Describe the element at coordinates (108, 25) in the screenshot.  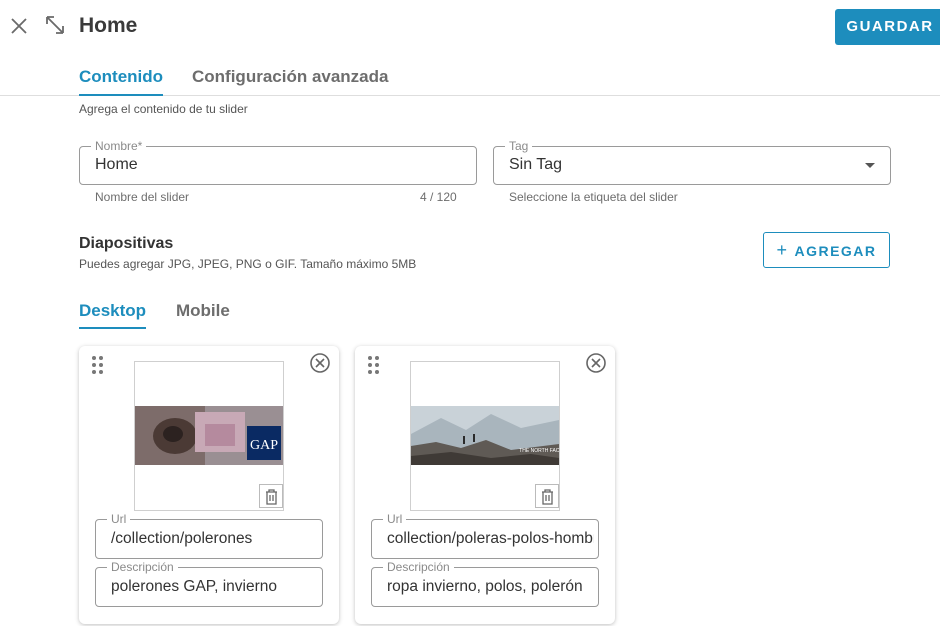
I see `page-title: Home` at that location.